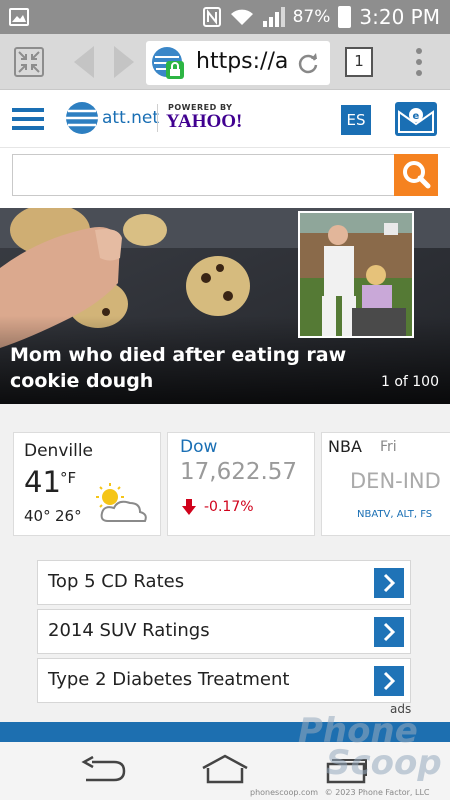  Describe the element at coordinates (399, 17) in the screenshot. I see `clock: 3:20 PM` at that location.